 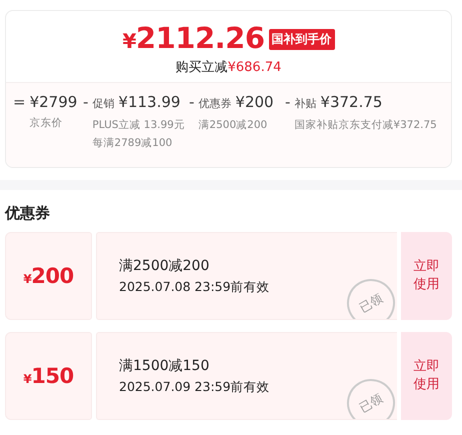 What do you see at coordinates (103, 104) in the screenshot?
I see `price-item-label: 促销` at bounding box center [103, 104].